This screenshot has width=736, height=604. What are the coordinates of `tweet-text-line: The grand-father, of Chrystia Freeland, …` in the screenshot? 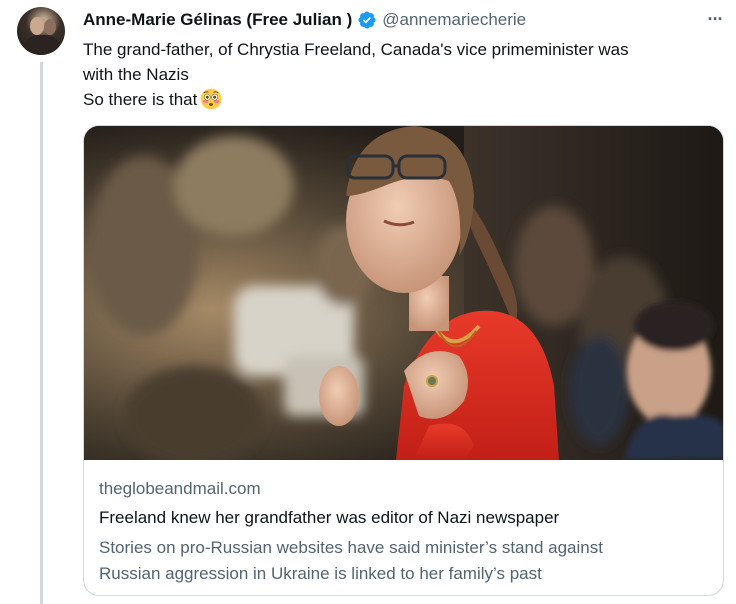 It's located at (356, 49).